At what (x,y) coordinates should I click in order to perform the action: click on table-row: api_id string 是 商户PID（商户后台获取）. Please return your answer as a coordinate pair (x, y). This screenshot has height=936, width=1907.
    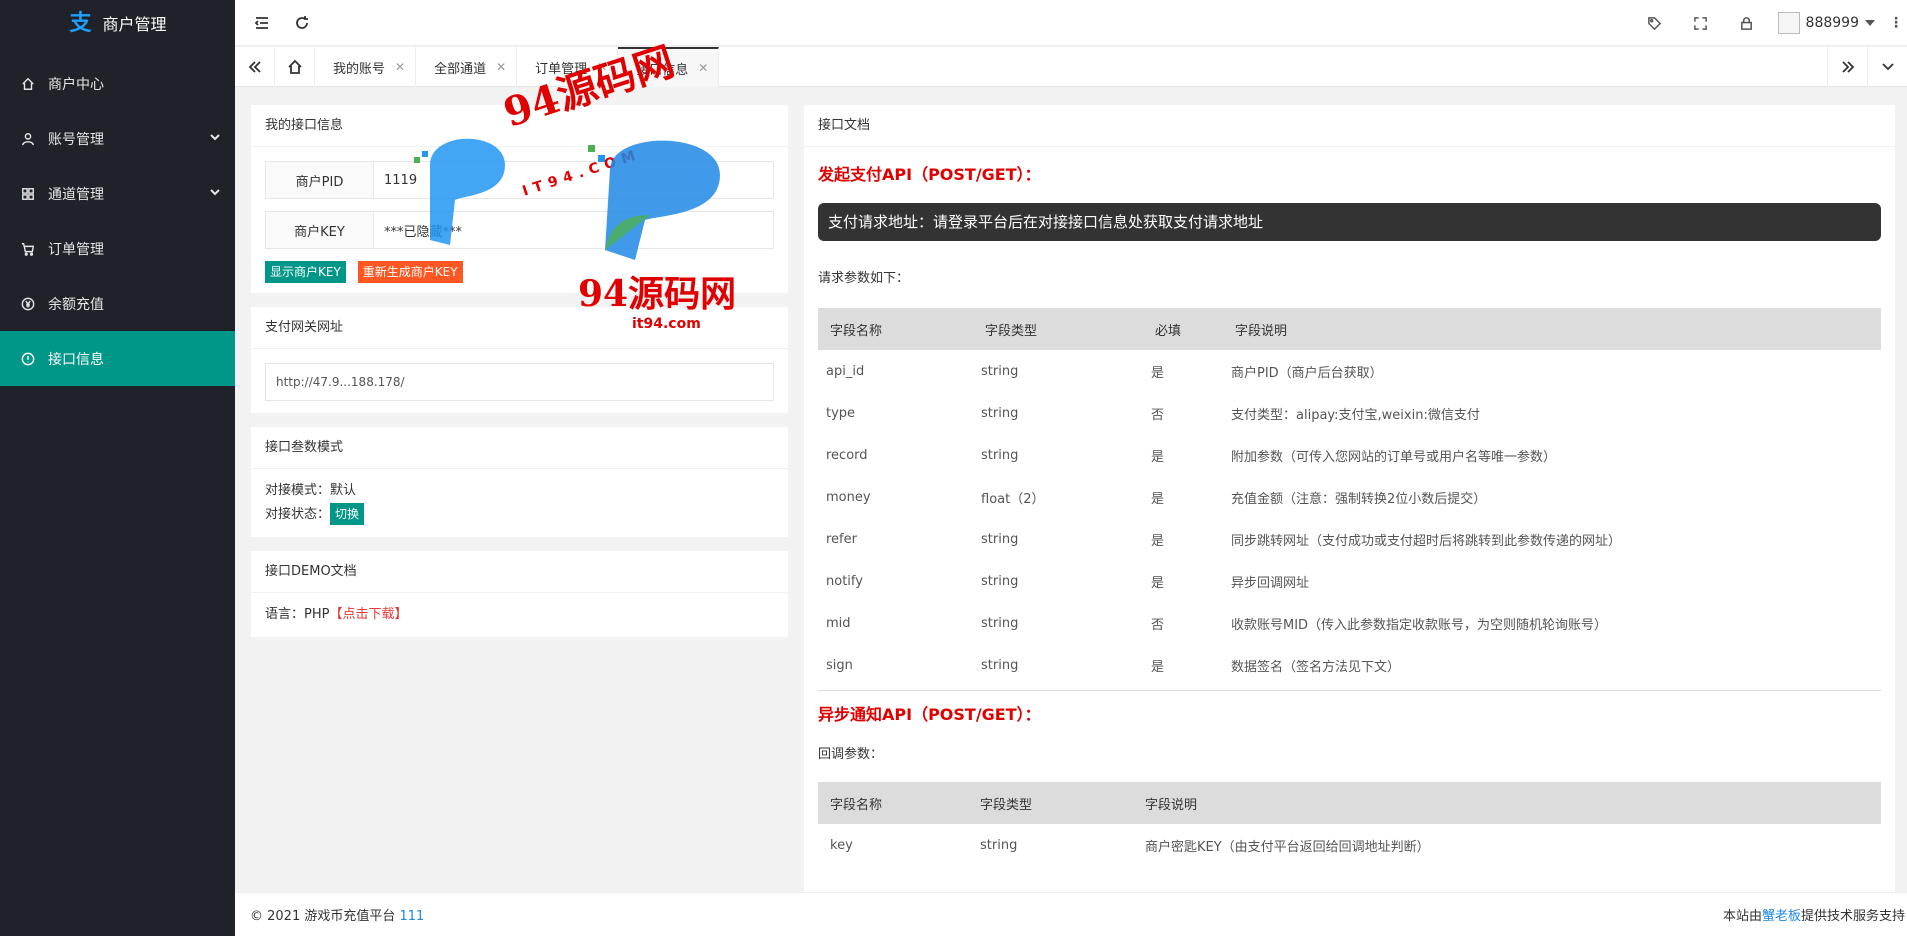
    Looking at the image, I should click on (1349, 371).